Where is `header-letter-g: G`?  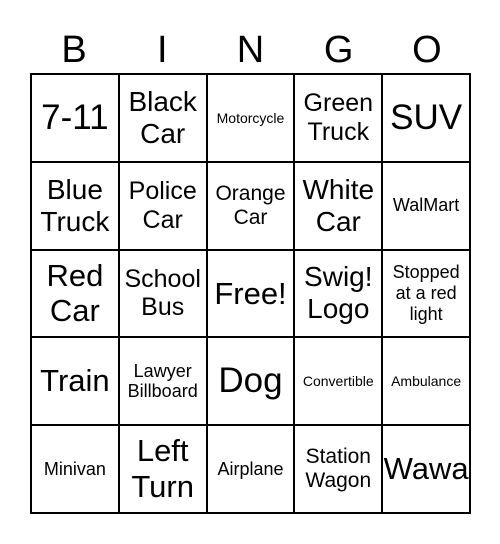
header-letter-g: G is located at coordinates (338, 50).